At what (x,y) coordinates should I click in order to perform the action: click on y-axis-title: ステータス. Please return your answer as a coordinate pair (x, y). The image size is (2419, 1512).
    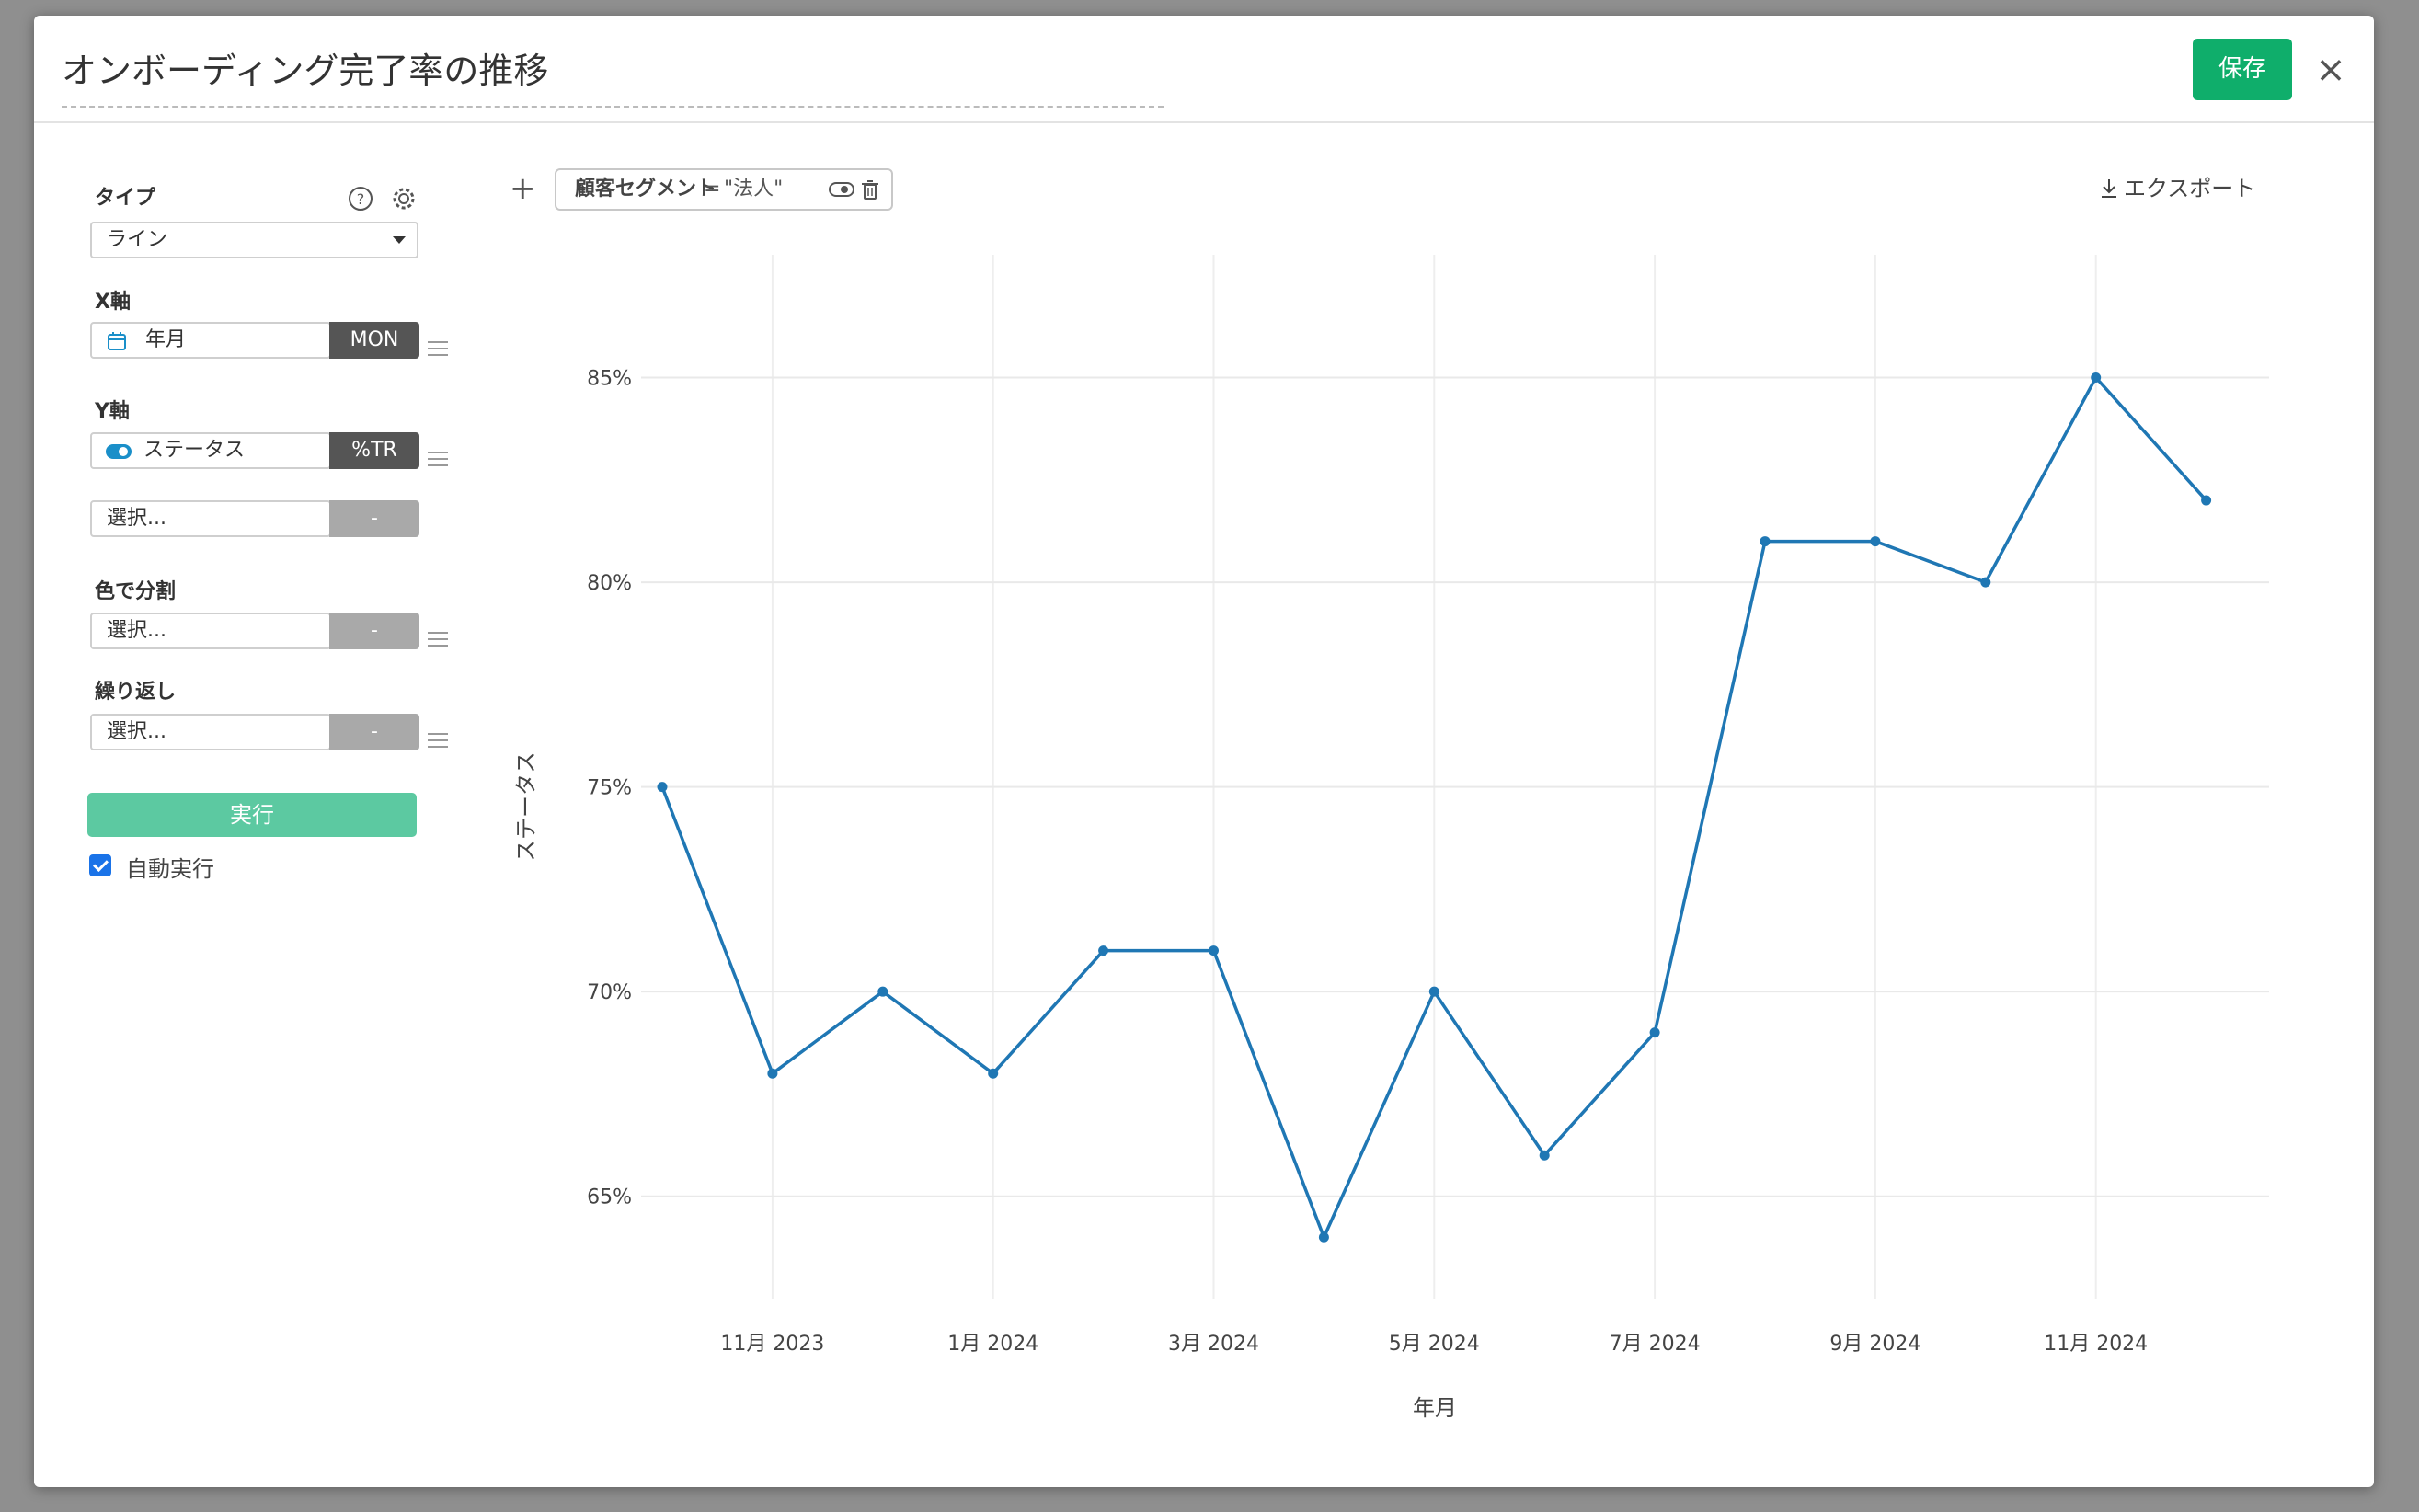
    Looking at the image, I should click on (526, 806).